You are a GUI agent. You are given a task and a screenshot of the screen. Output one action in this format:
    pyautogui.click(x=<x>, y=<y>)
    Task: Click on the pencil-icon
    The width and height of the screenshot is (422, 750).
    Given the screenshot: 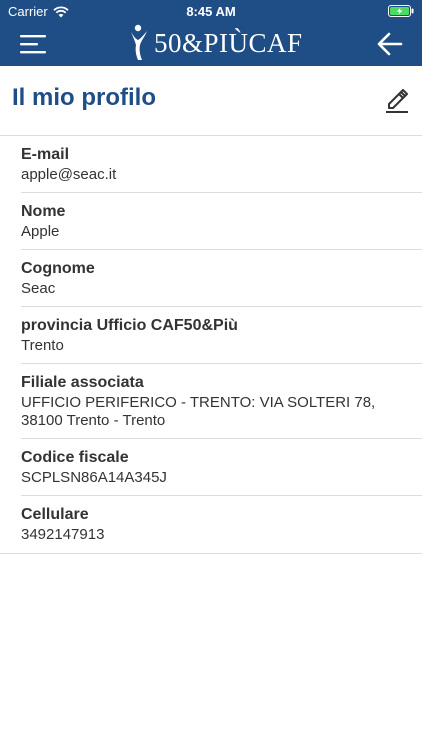 What is the action you would take?
    pyautogui.click(x=397, y=99)
    